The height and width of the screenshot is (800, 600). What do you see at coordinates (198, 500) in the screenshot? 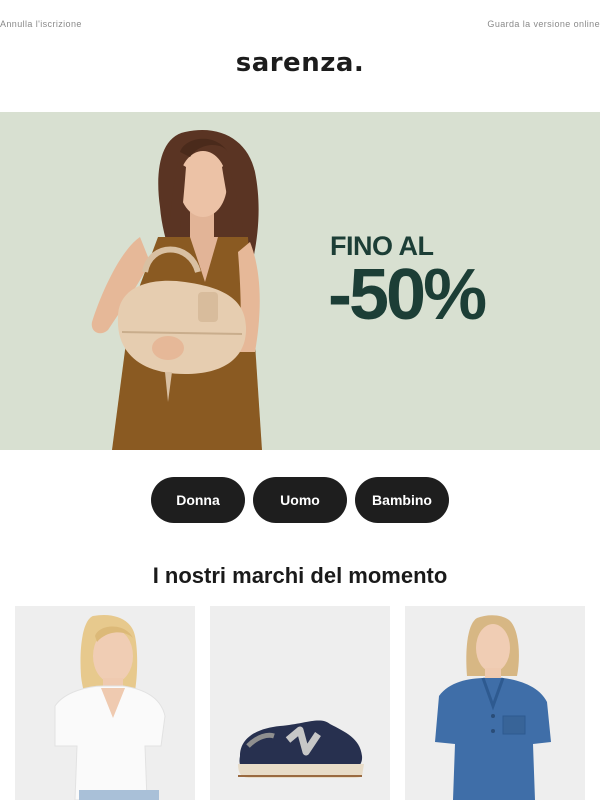
I see `category-button-donna: Donna` at bounding box center [198, 500].